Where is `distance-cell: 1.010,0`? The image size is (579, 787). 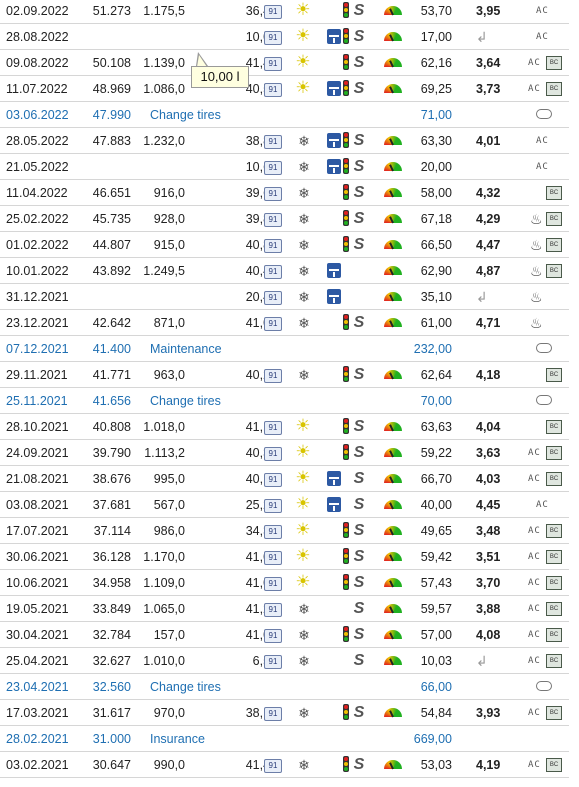
distance-cell: 1.010,0 is located at coordinates (164, 661).